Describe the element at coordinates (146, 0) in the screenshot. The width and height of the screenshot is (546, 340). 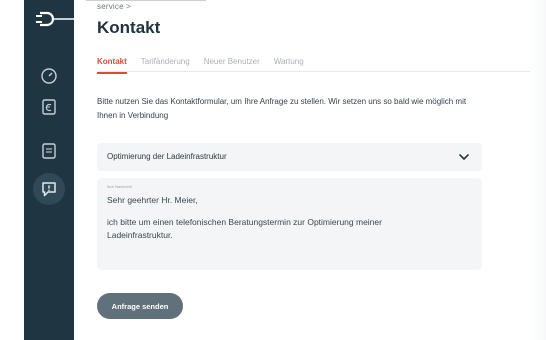
I see `top-divider` at that location.